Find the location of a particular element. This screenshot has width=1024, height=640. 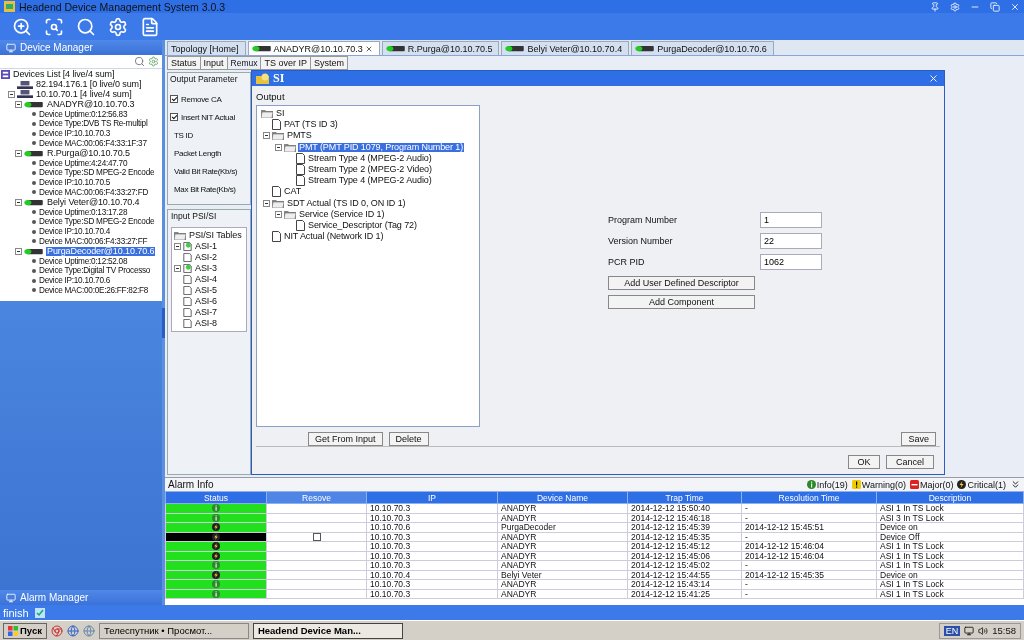

tree-item: PSI/SI Tables is located at coordinates (215, 235).